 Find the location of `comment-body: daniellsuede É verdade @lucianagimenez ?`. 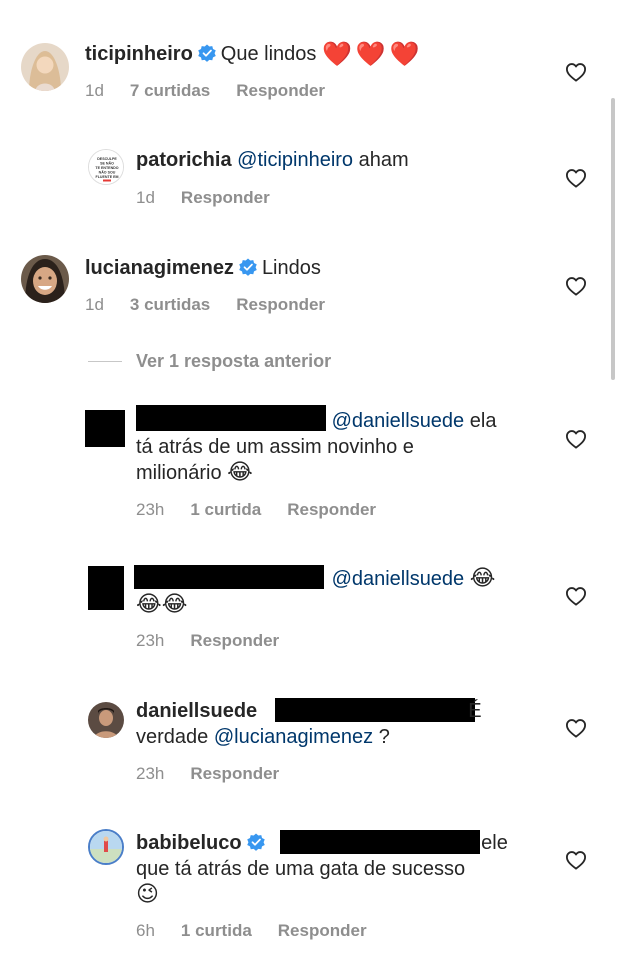

comment-body: daniellsuede É verdade @lucianagimenez ? is located at coordinates (316, 724).